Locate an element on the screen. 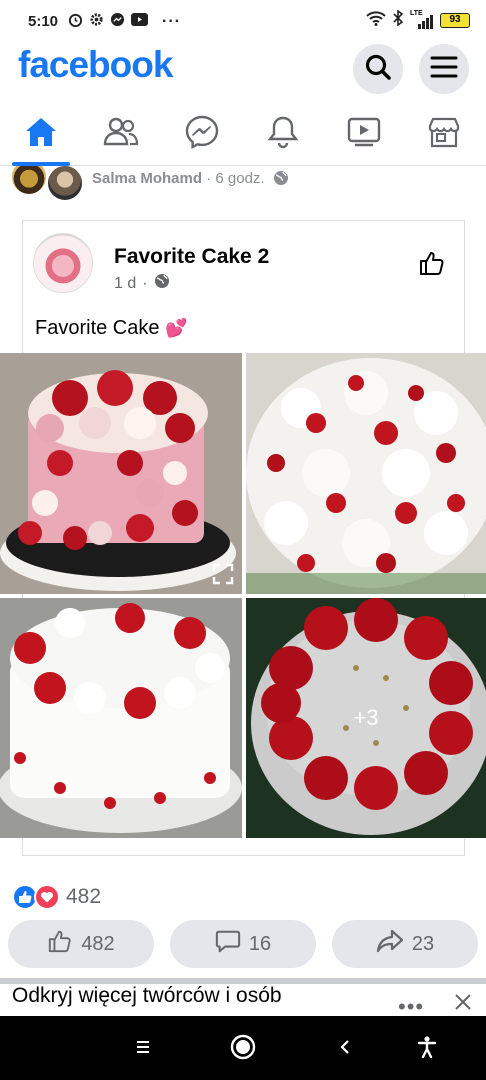 This screenshot has width=486, height=1080. video-icon is located at coordinates (364, 134).